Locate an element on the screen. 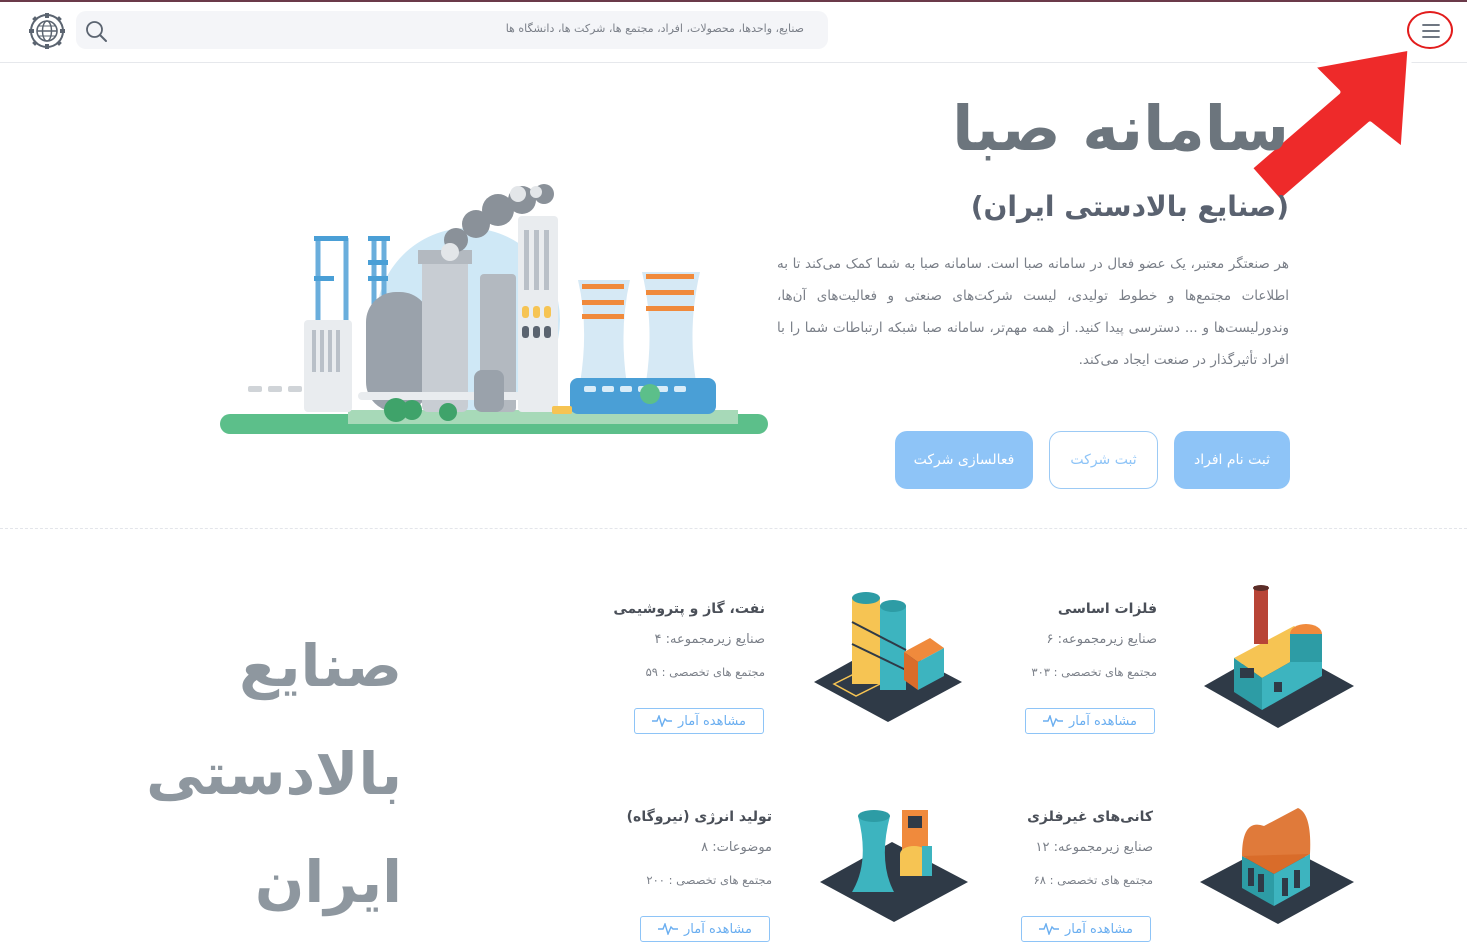  industries-title: صنایع بالادستی ایران is located at coordinates (274, 774).